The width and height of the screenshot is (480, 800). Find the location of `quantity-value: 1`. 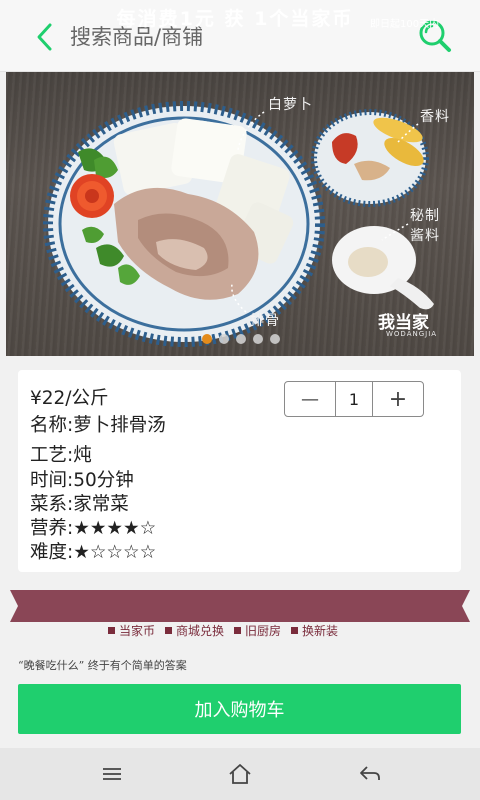

quantity-value: 1 is located at coordinates (354, 399).